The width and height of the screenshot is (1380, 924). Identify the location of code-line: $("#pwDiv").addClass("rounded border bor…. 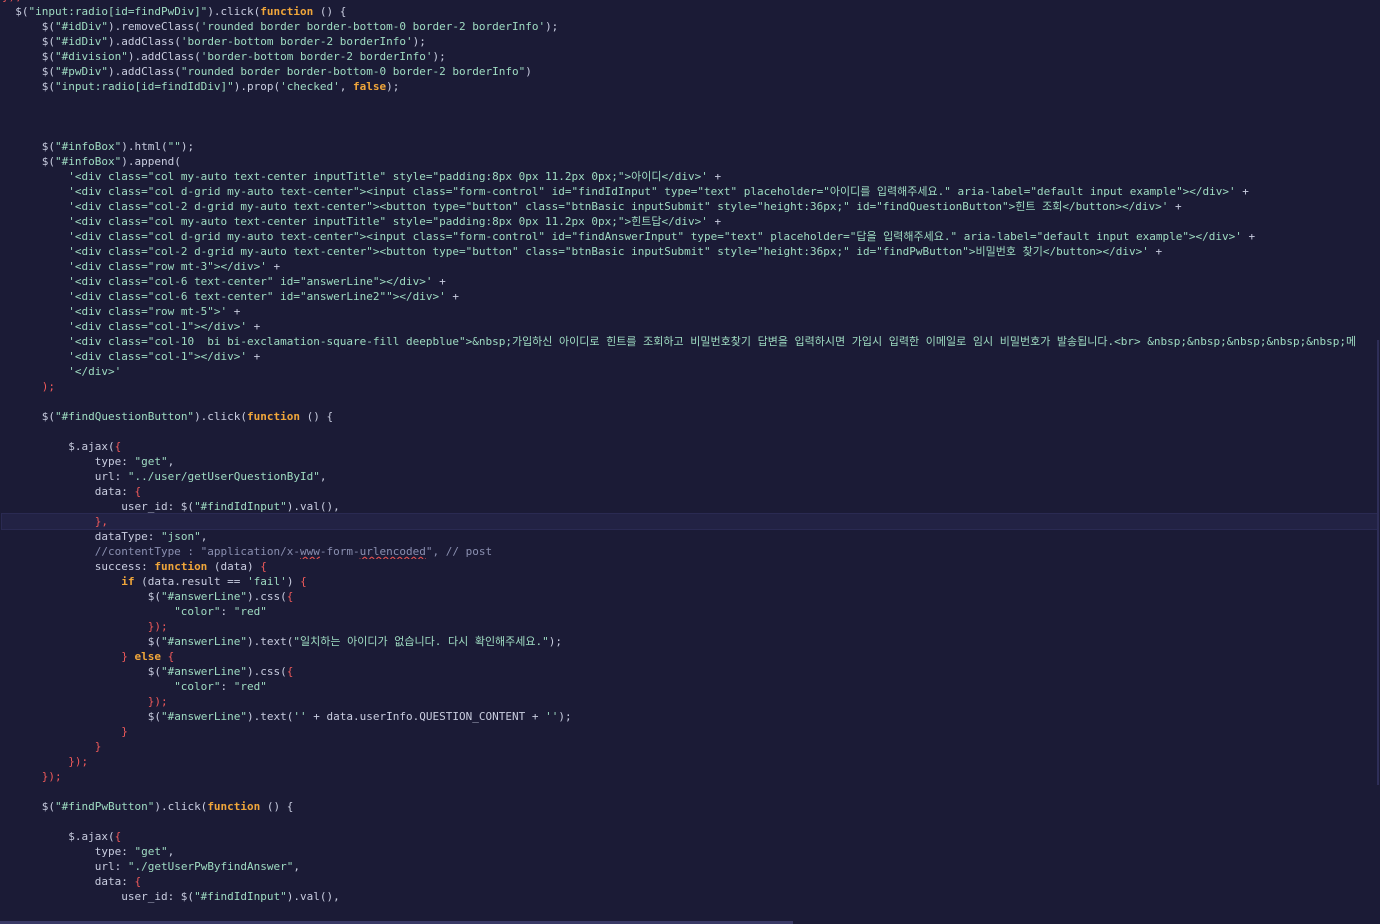
(690, 71).